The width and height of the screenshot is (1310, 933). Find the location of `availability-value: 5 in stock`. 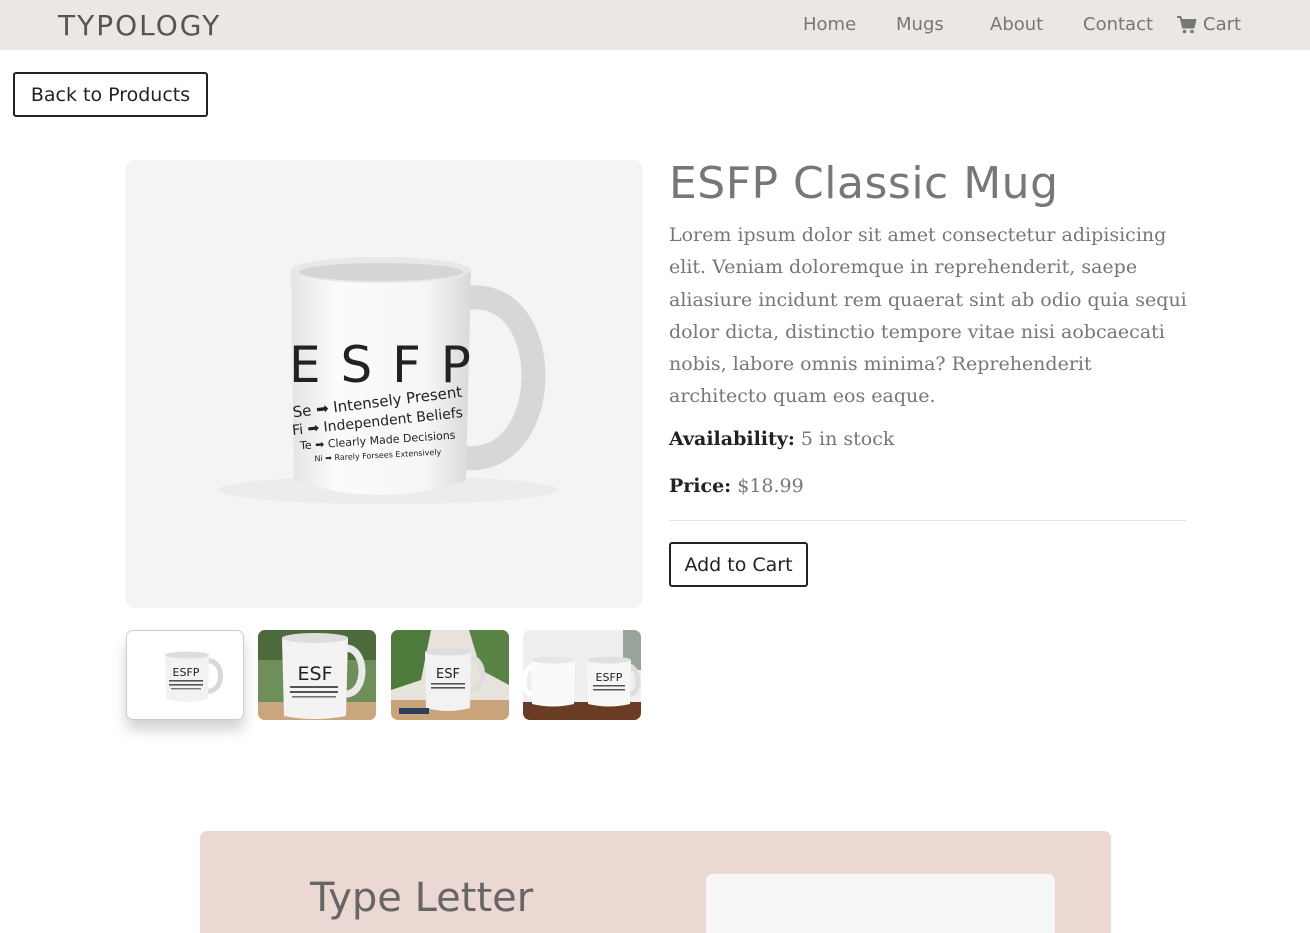

availability-value: 5 in stock is located at coordinates (847, 439).